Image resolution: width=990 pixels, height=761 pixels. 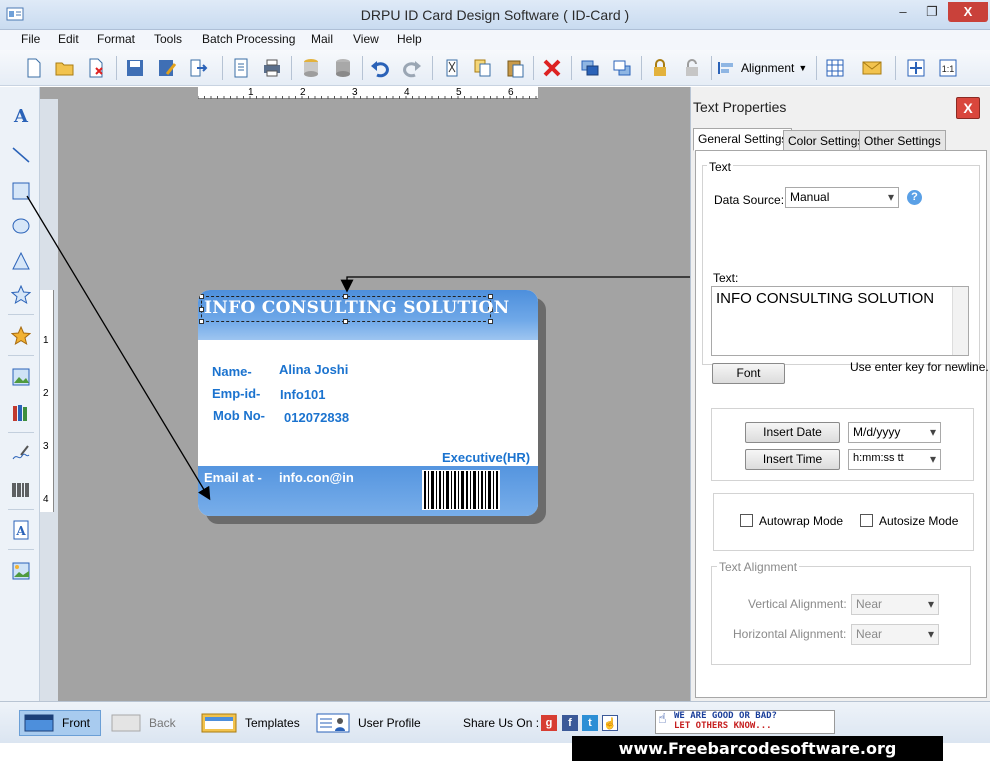 What do you see at coordinates (60, 723) in the screenshot?
I see `front-tab: Front` at bounding box center [60, 723].